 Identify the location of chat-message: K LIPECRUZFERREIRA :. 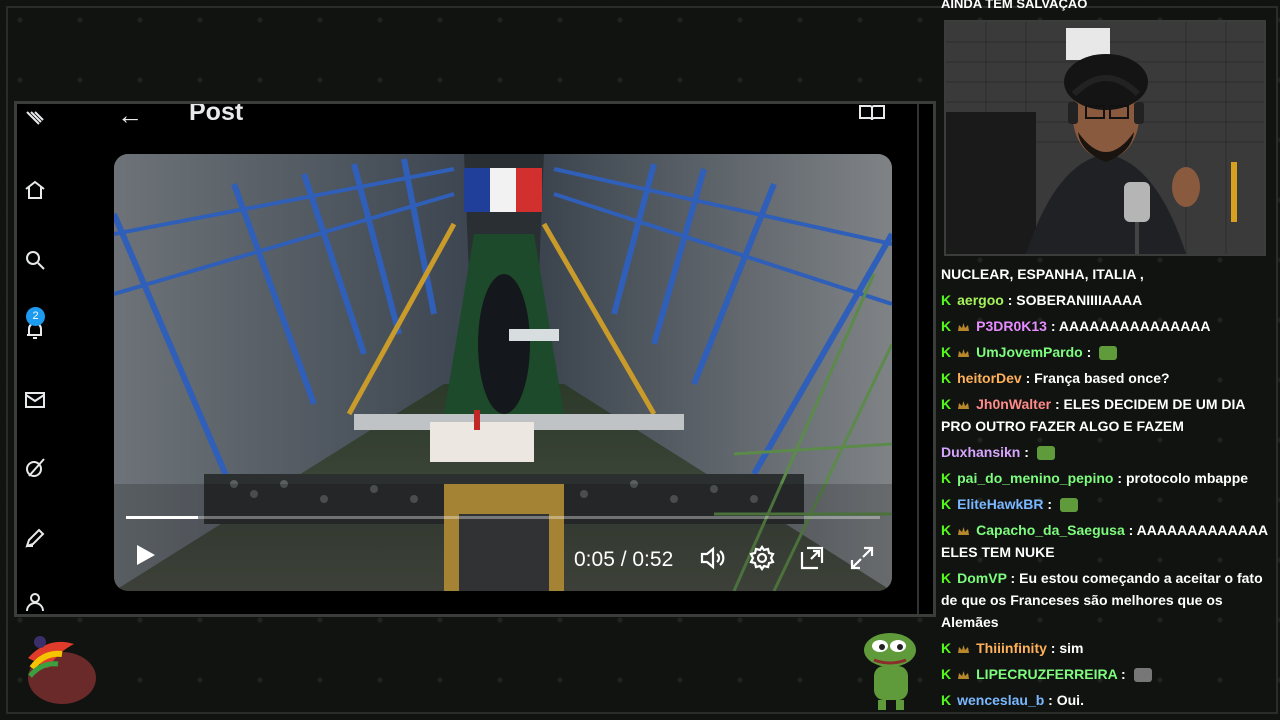
(1106, 674).